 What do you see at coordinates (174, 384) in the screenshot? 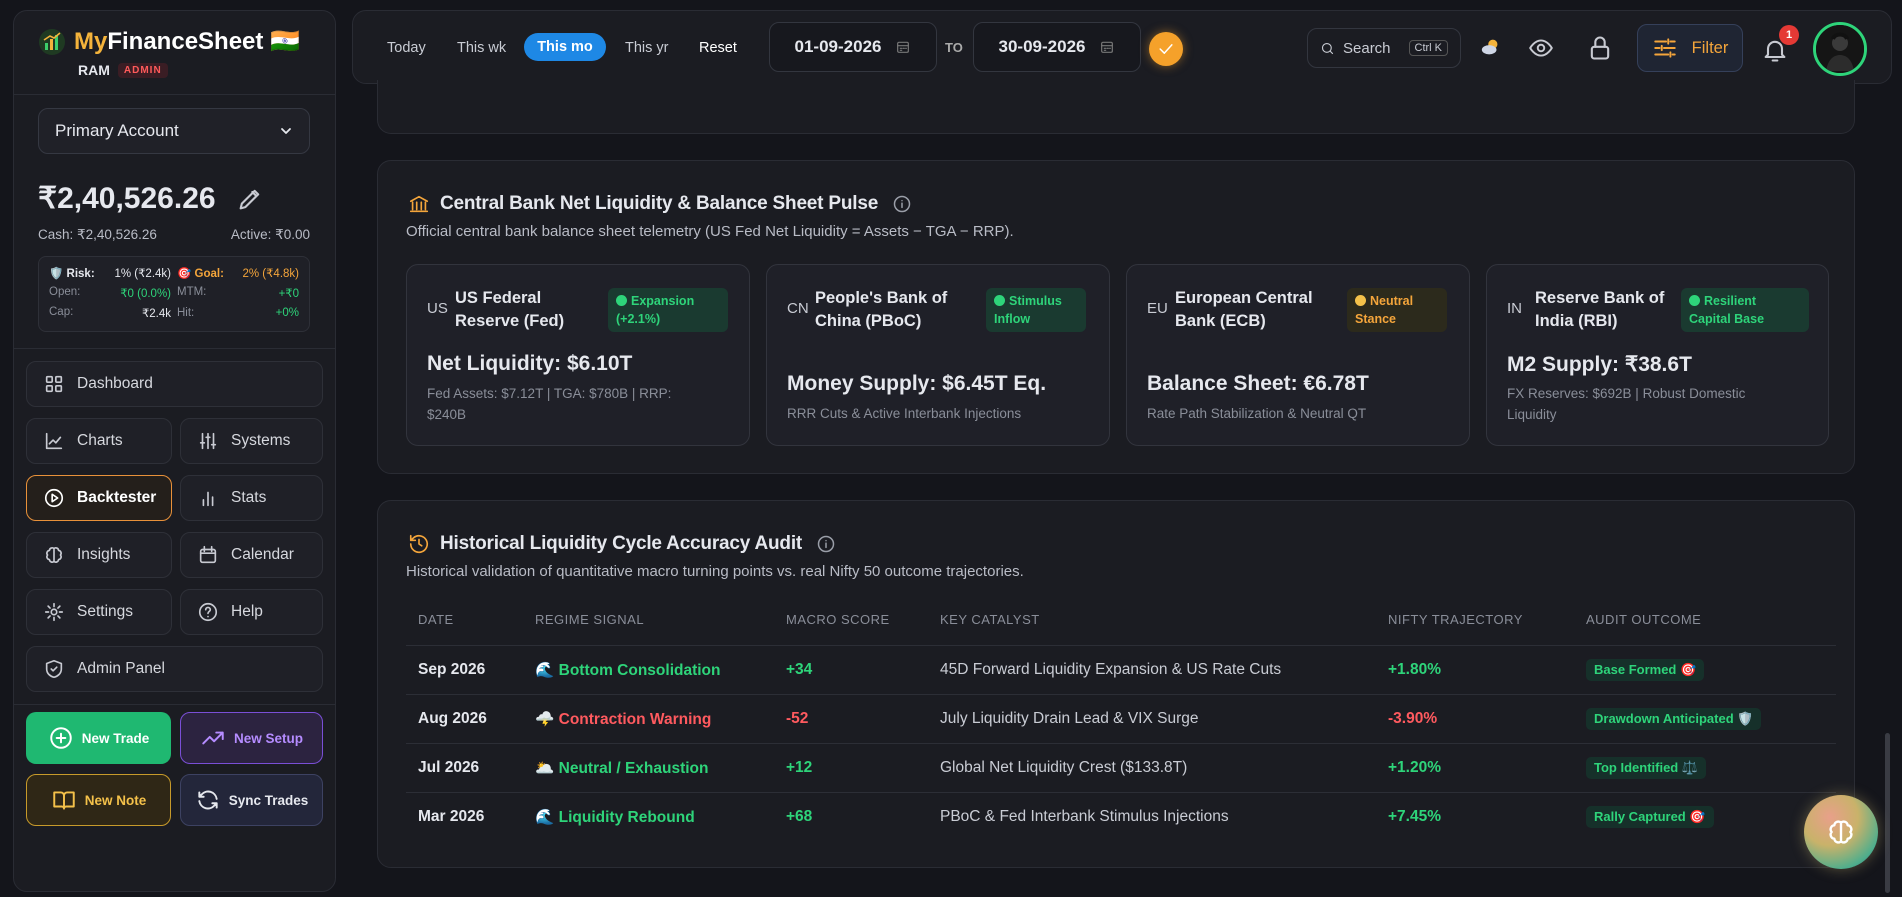
I see `nav-dashboard: Dashboard` at bounding box center [174, 384].